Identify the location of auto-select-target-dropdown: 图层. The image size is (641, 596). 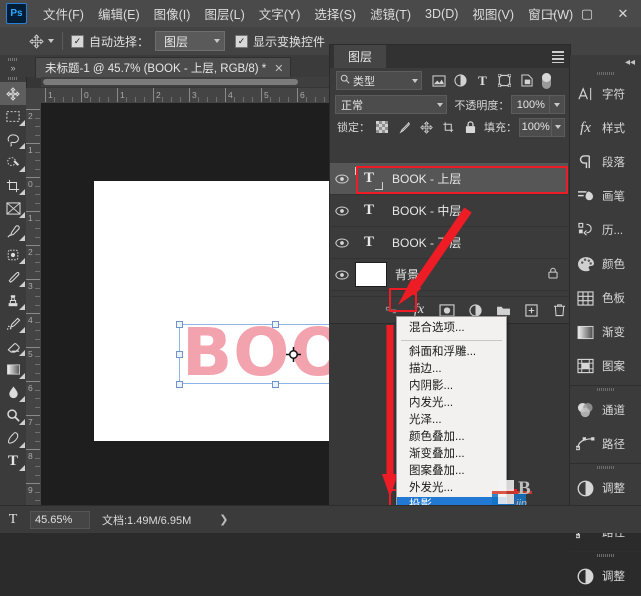
(190, 41).